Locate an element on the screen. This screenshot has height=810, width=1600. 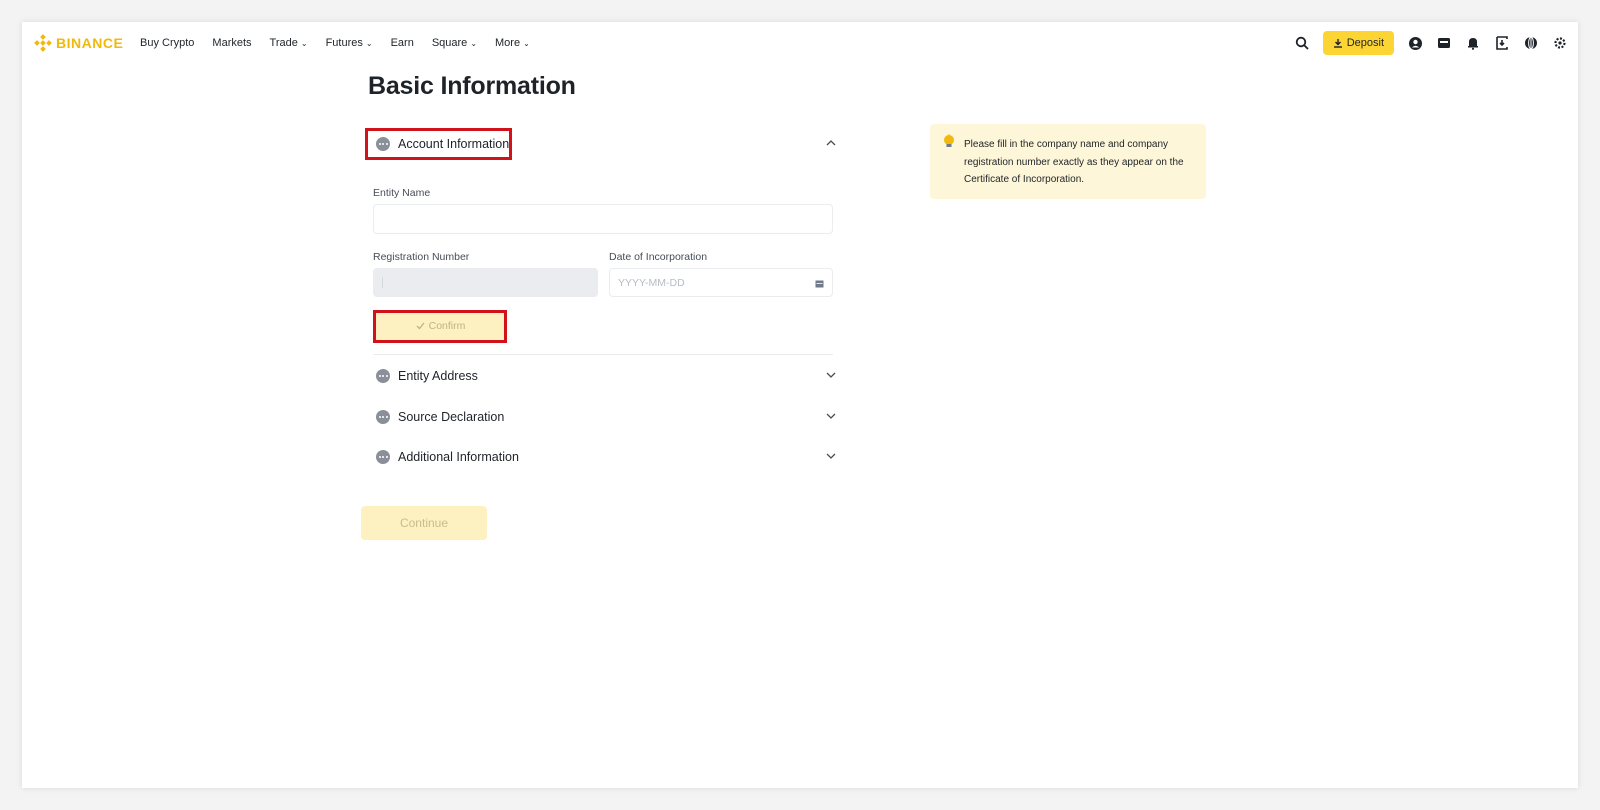
date-placeholder: YYYY-MM-DD is located at coordinates (651, 282).